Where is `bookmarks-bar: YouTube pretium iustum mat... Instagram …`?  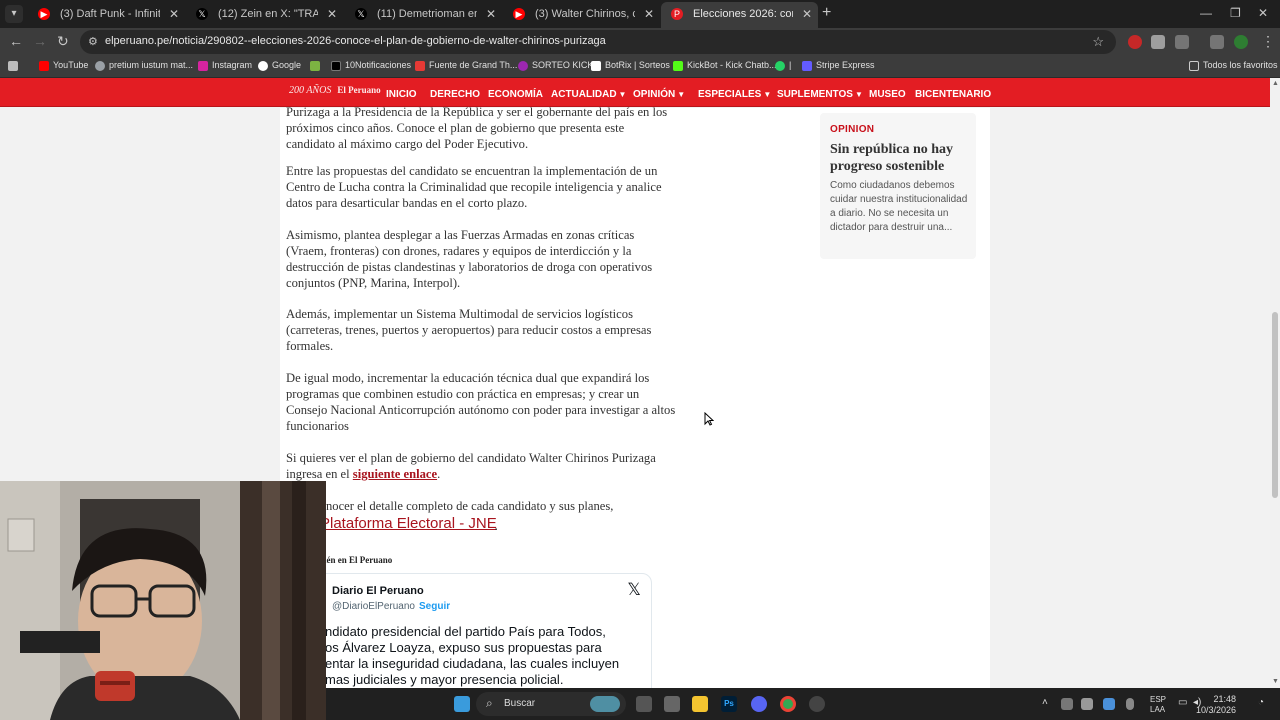 bookmarks-bar: YouTube pretium iustum mat... Instagram … is located at coordinates (640, 67).